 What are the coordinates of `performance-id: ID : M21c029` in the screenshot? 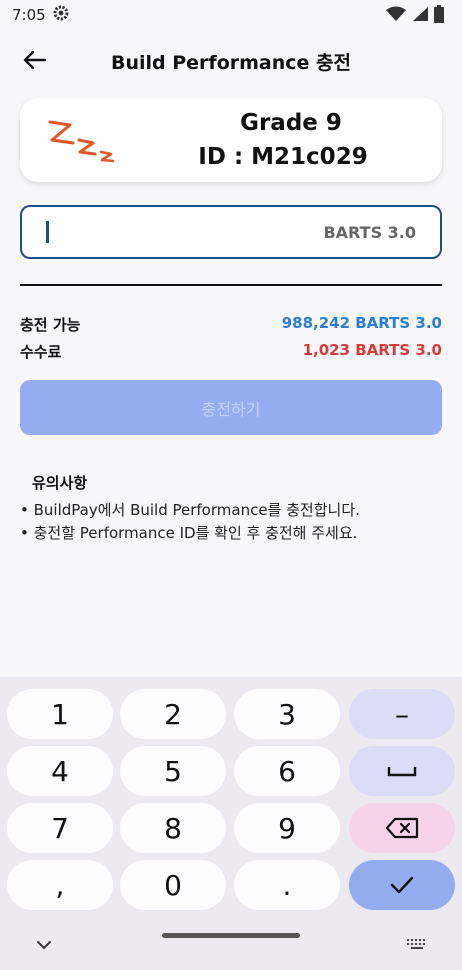 It's located at (283, 157).